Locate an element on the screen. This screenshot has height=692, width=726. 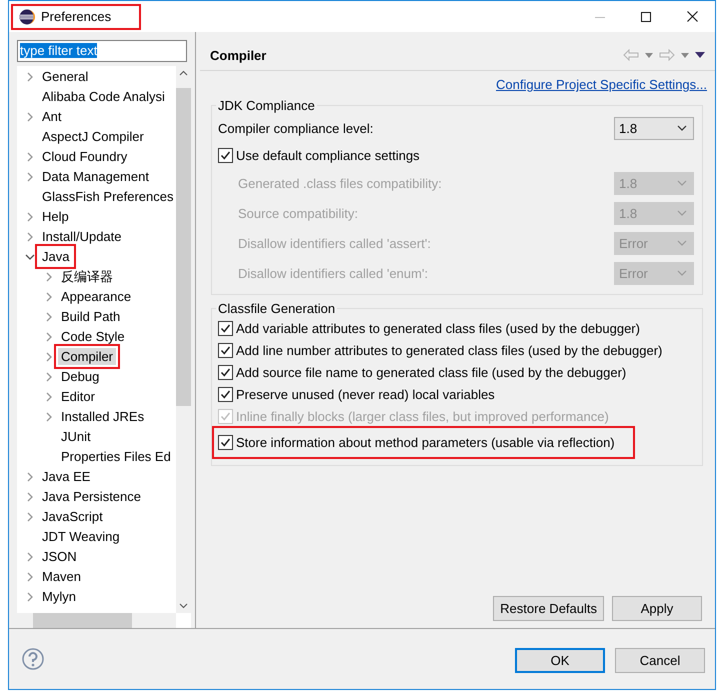
page-title: Compiler is located at coordinates (238, 55).